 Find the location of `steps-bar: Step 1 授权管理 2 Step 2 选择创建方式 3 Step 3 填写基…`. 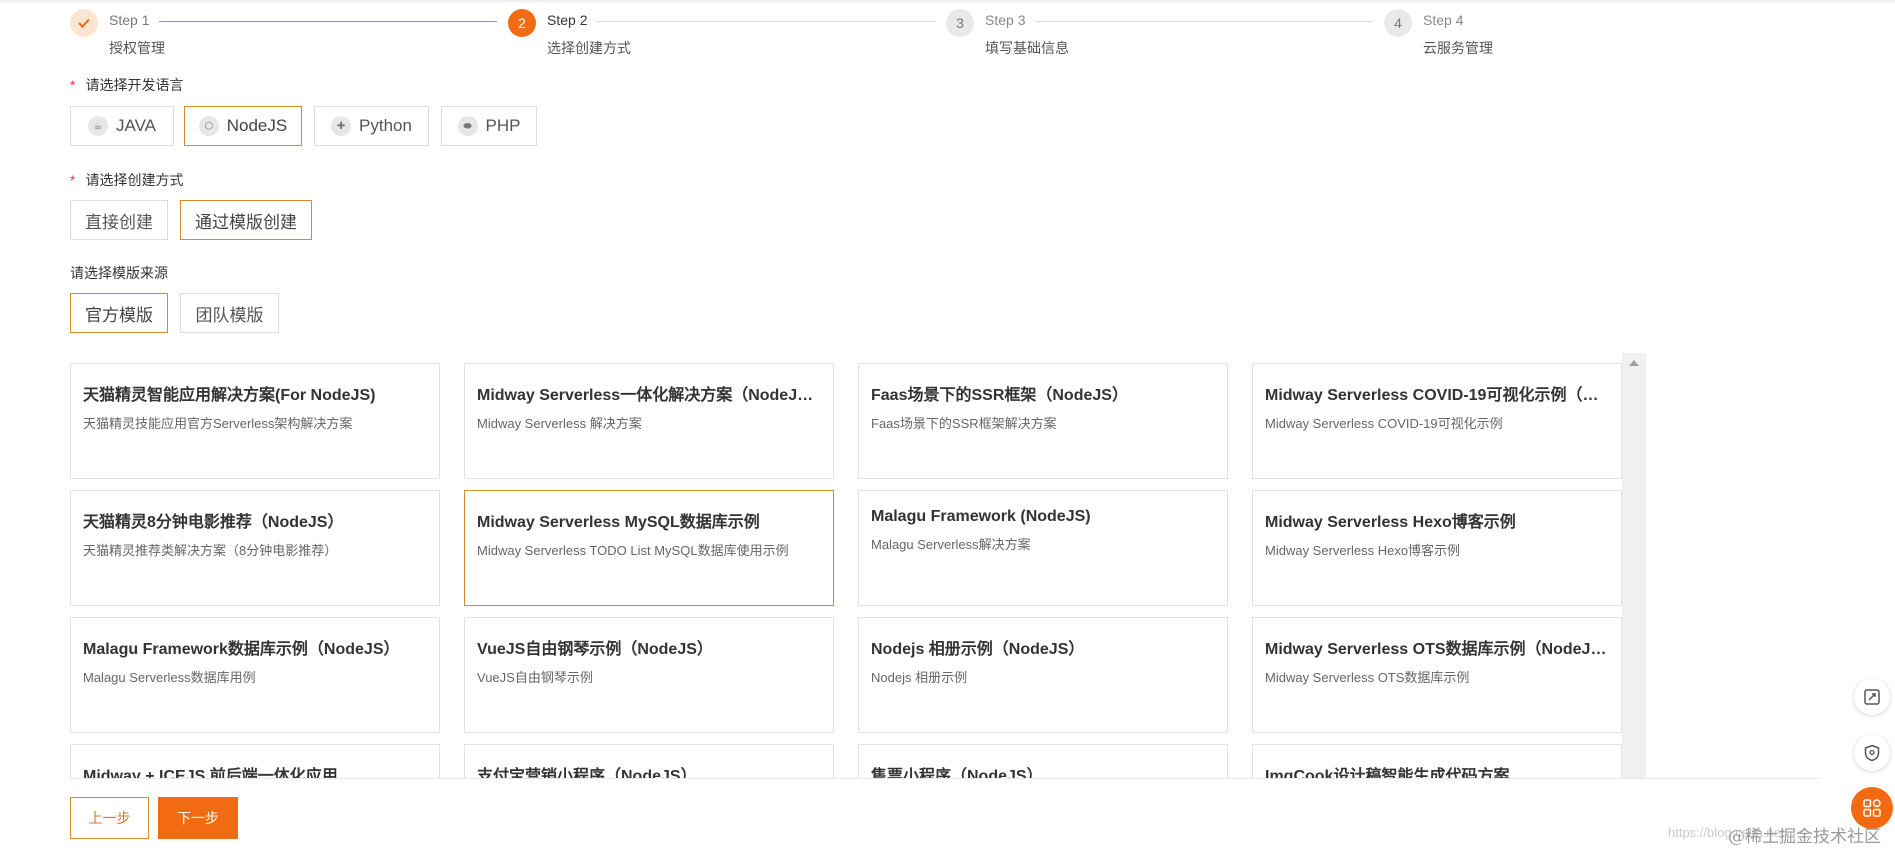

steps-bar: Step 1 授权管理 2 Step 2 选择创建方式 3 Step 3 填写基… is located at coordinates (947, 35).